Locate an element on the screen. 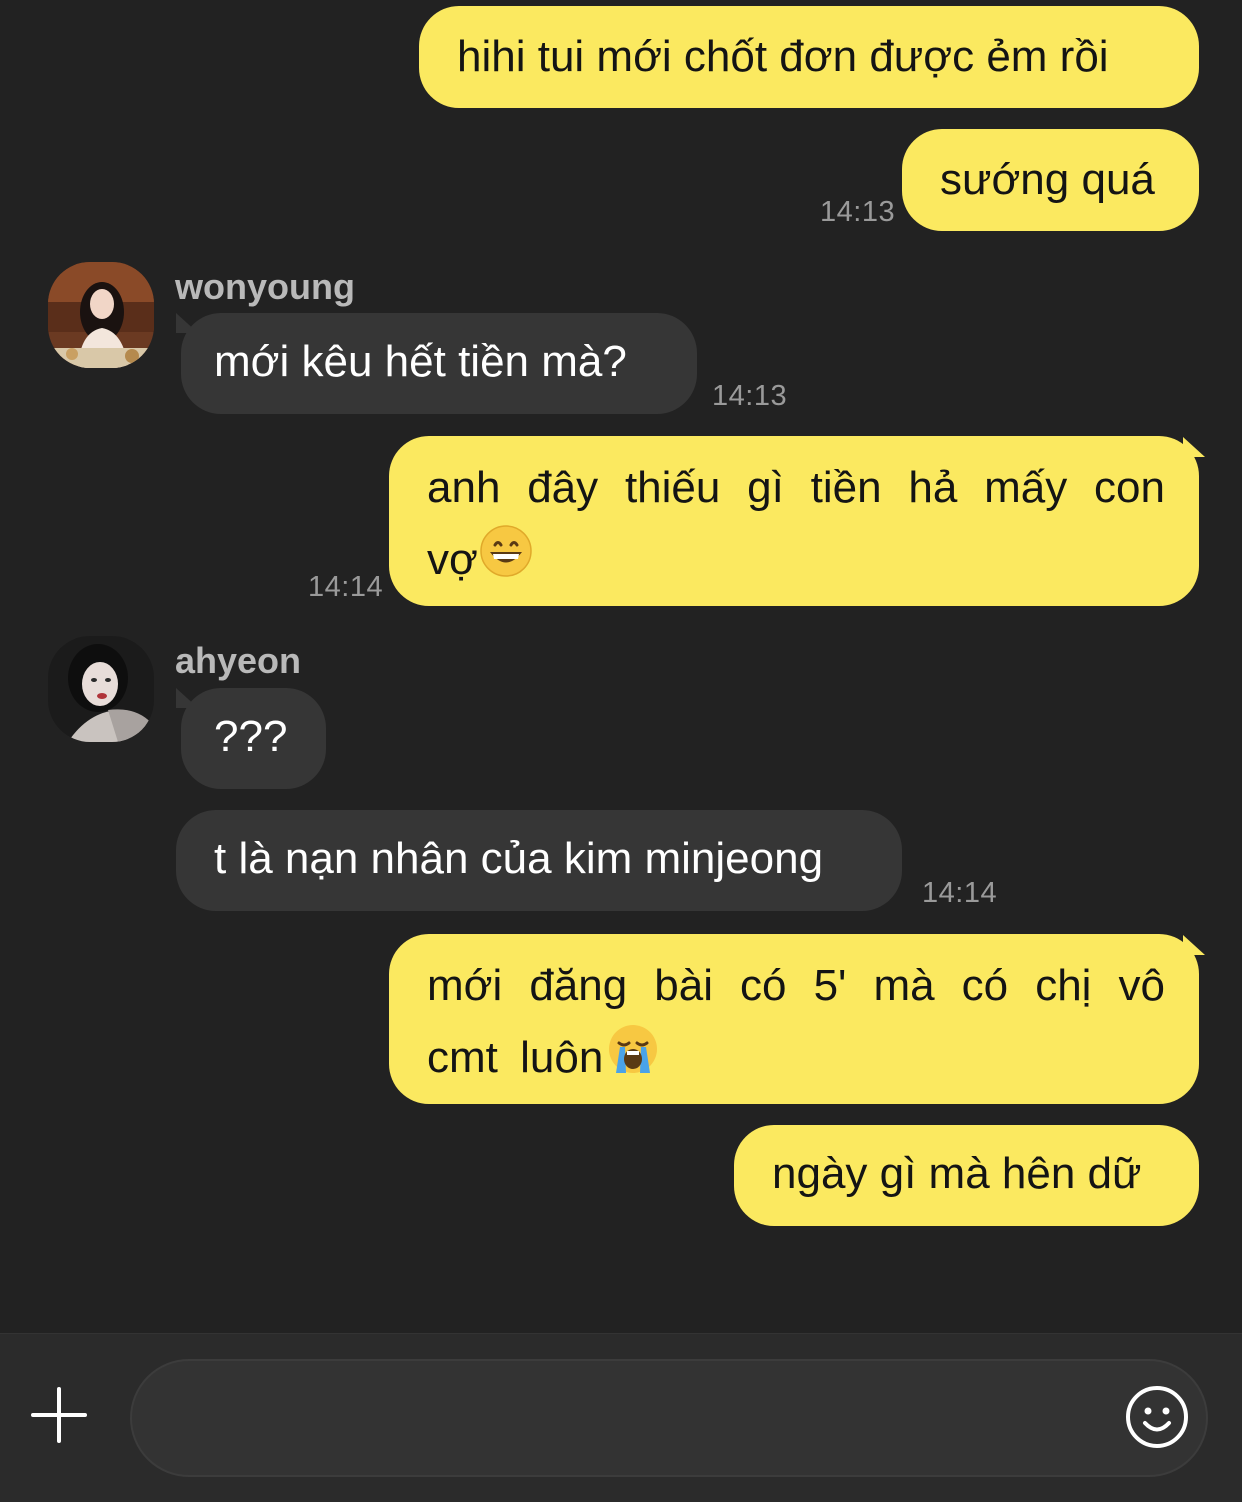 The image size is (1242, 1502). message-input is located at coordinates (669, 1418).